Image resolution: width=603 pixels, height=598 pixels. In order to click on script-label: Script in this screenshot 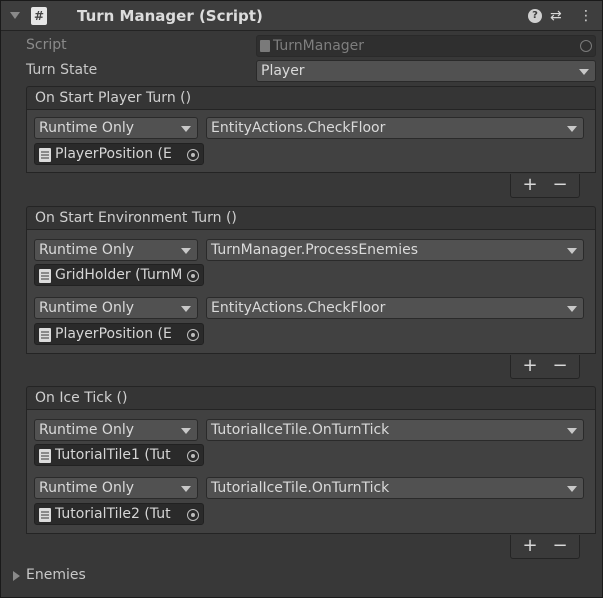, I will do `click(46, 45)`.